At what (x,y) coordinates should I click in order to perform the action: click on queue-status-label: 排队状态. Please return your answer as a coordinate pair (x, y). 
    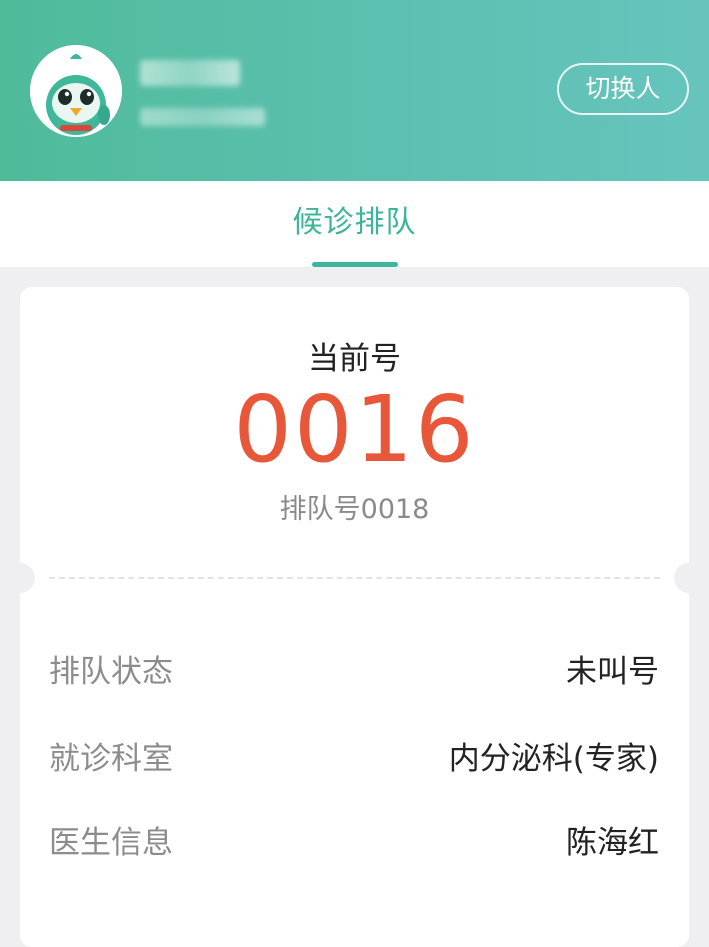
    Looking at the image, I should click on (111, 672).